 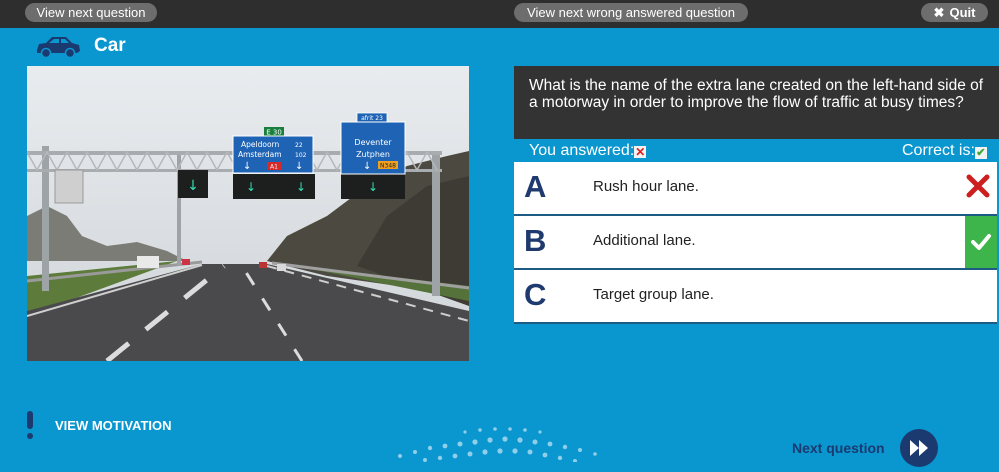 I want to click on correct-indicator, so click(x=981, y=242).